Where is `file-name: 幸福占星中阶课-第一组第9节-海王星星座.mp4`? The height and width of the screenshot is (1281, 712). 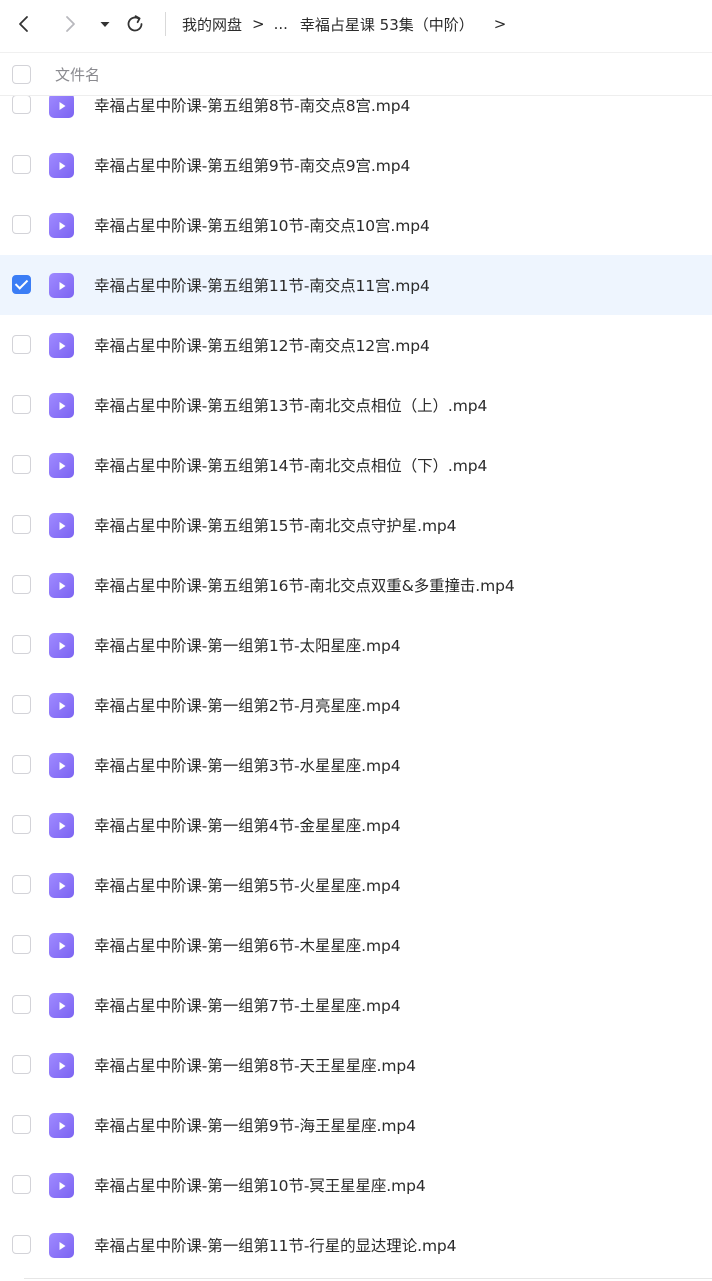 file-name: 幸福占星中阶课-第一组第9节-海王星星座.mp4 is located at coordinates (255, 1125).